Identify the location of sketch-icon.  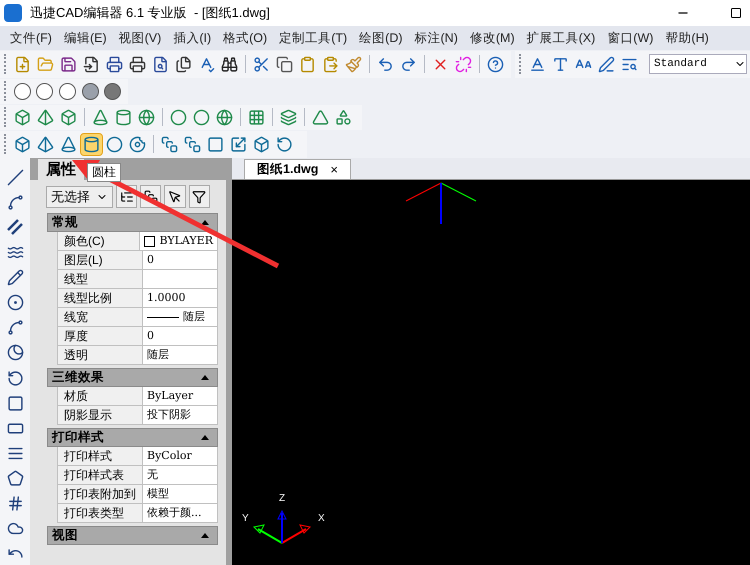
(15, 277).